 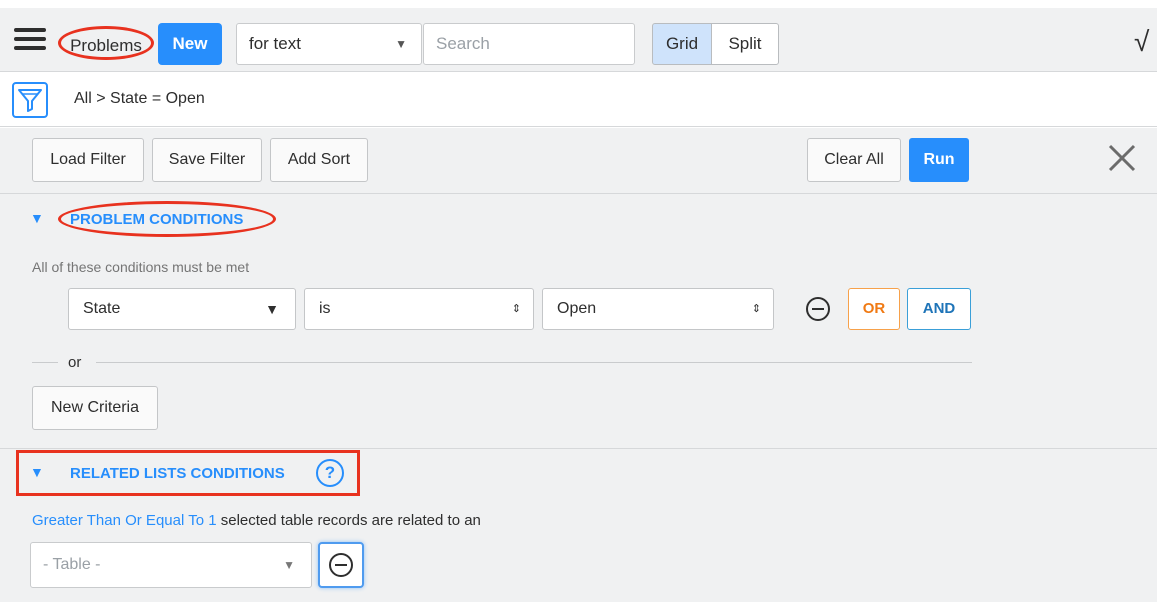 I want to click on search-input: Search, so click(x=529, y=44).